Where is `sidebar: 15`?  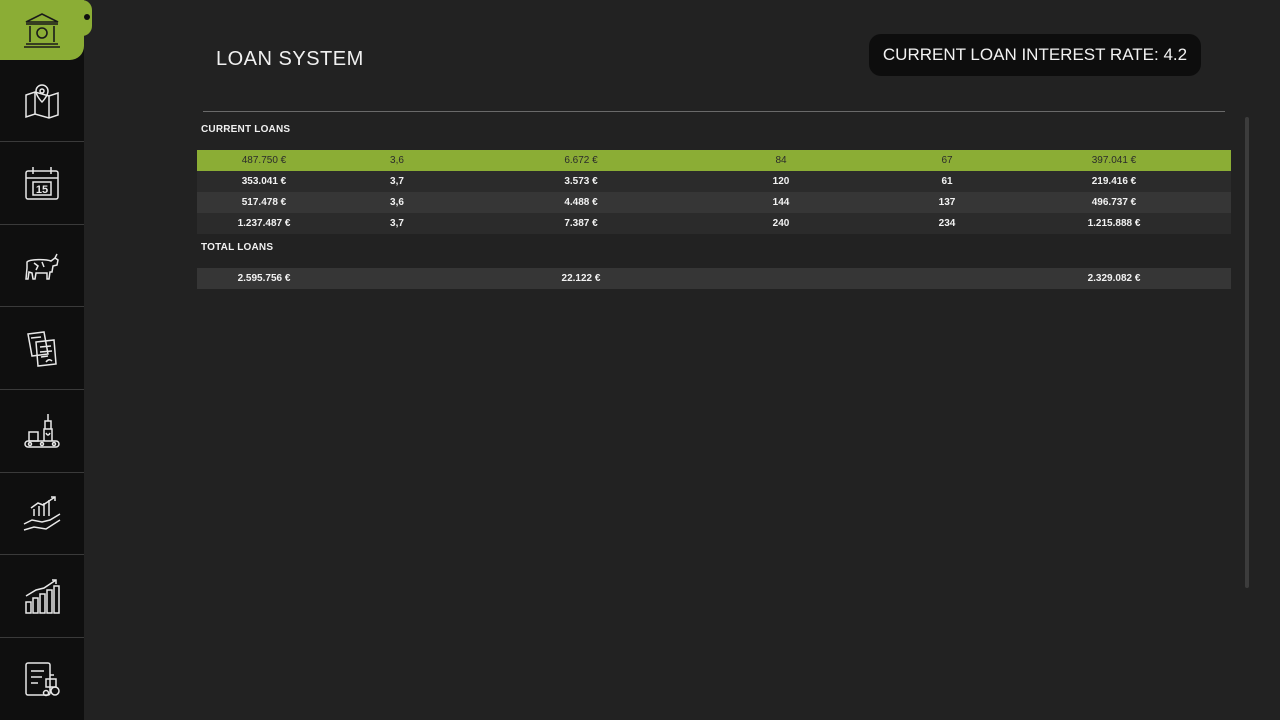 sidebar: 15 is located at coordinates (46, 360).